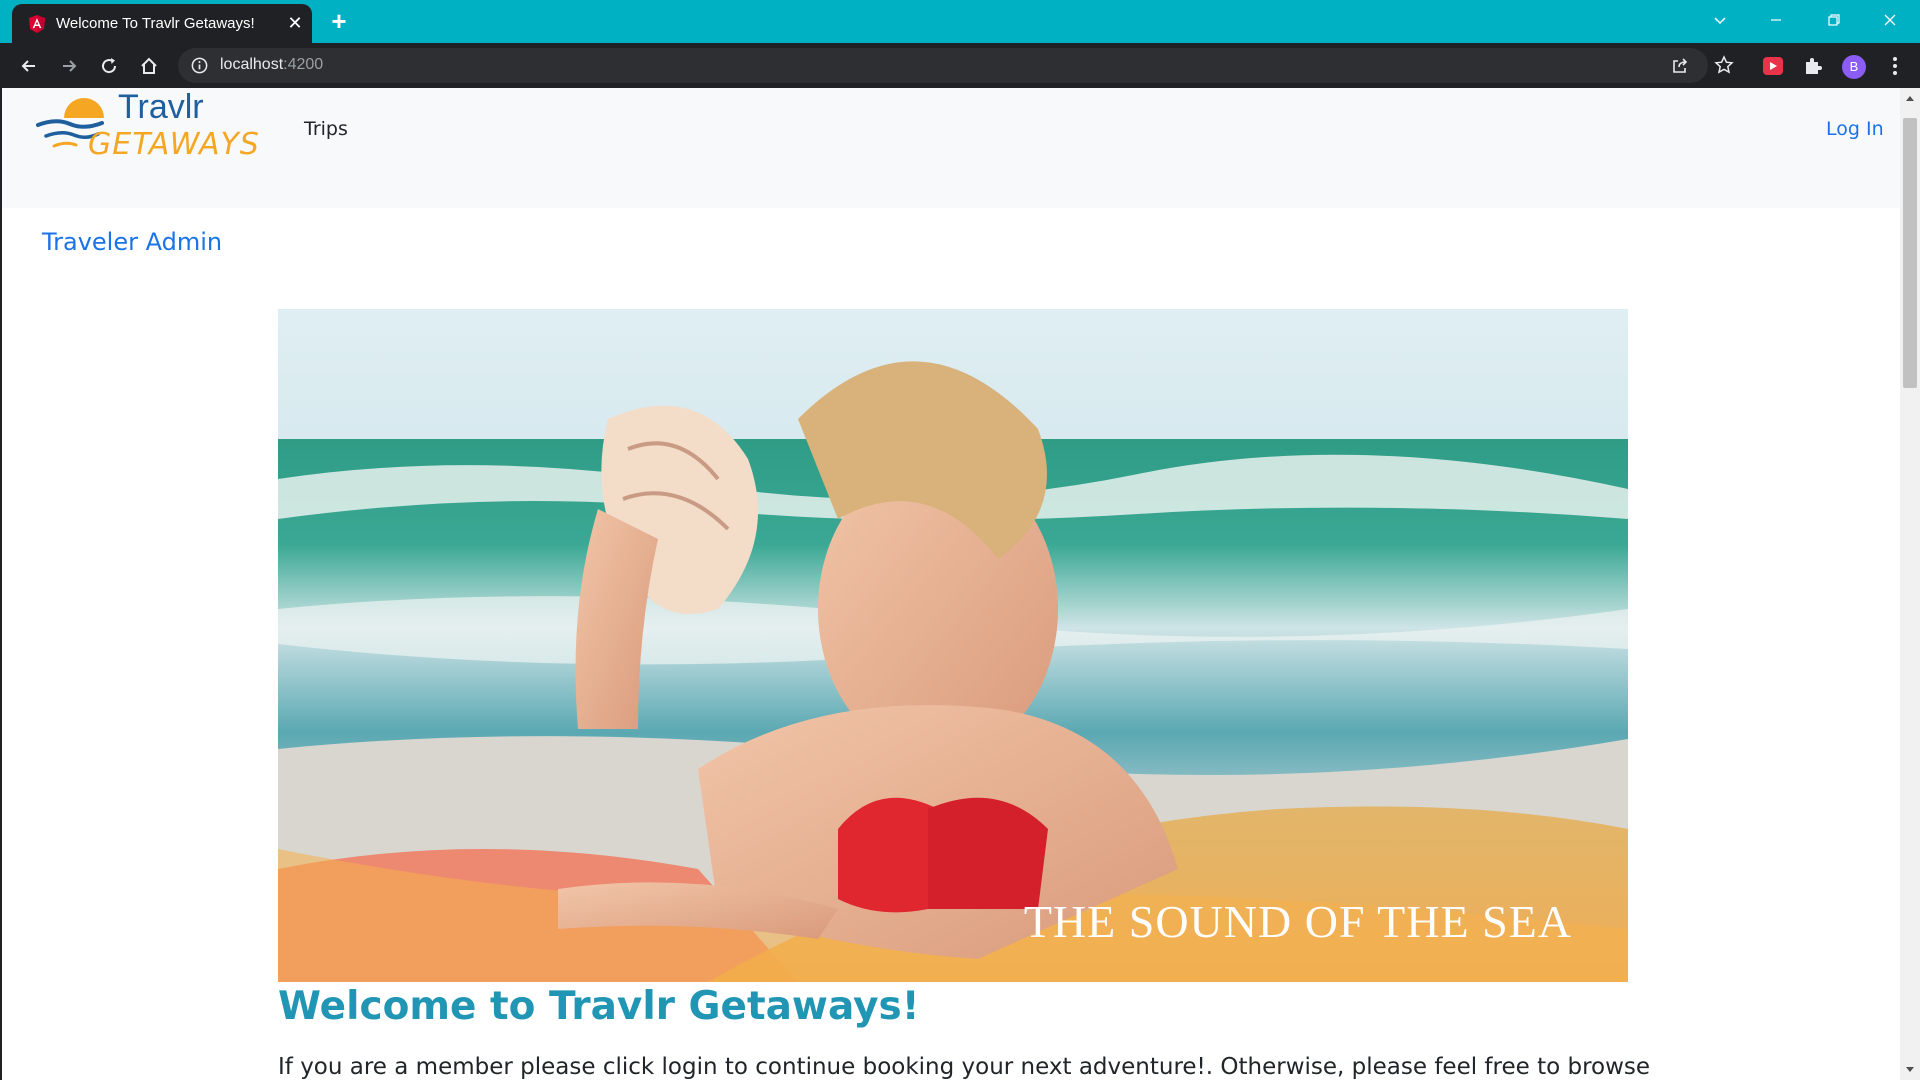  I want to click on tab-close-icon: ✕, so click(295, 23).